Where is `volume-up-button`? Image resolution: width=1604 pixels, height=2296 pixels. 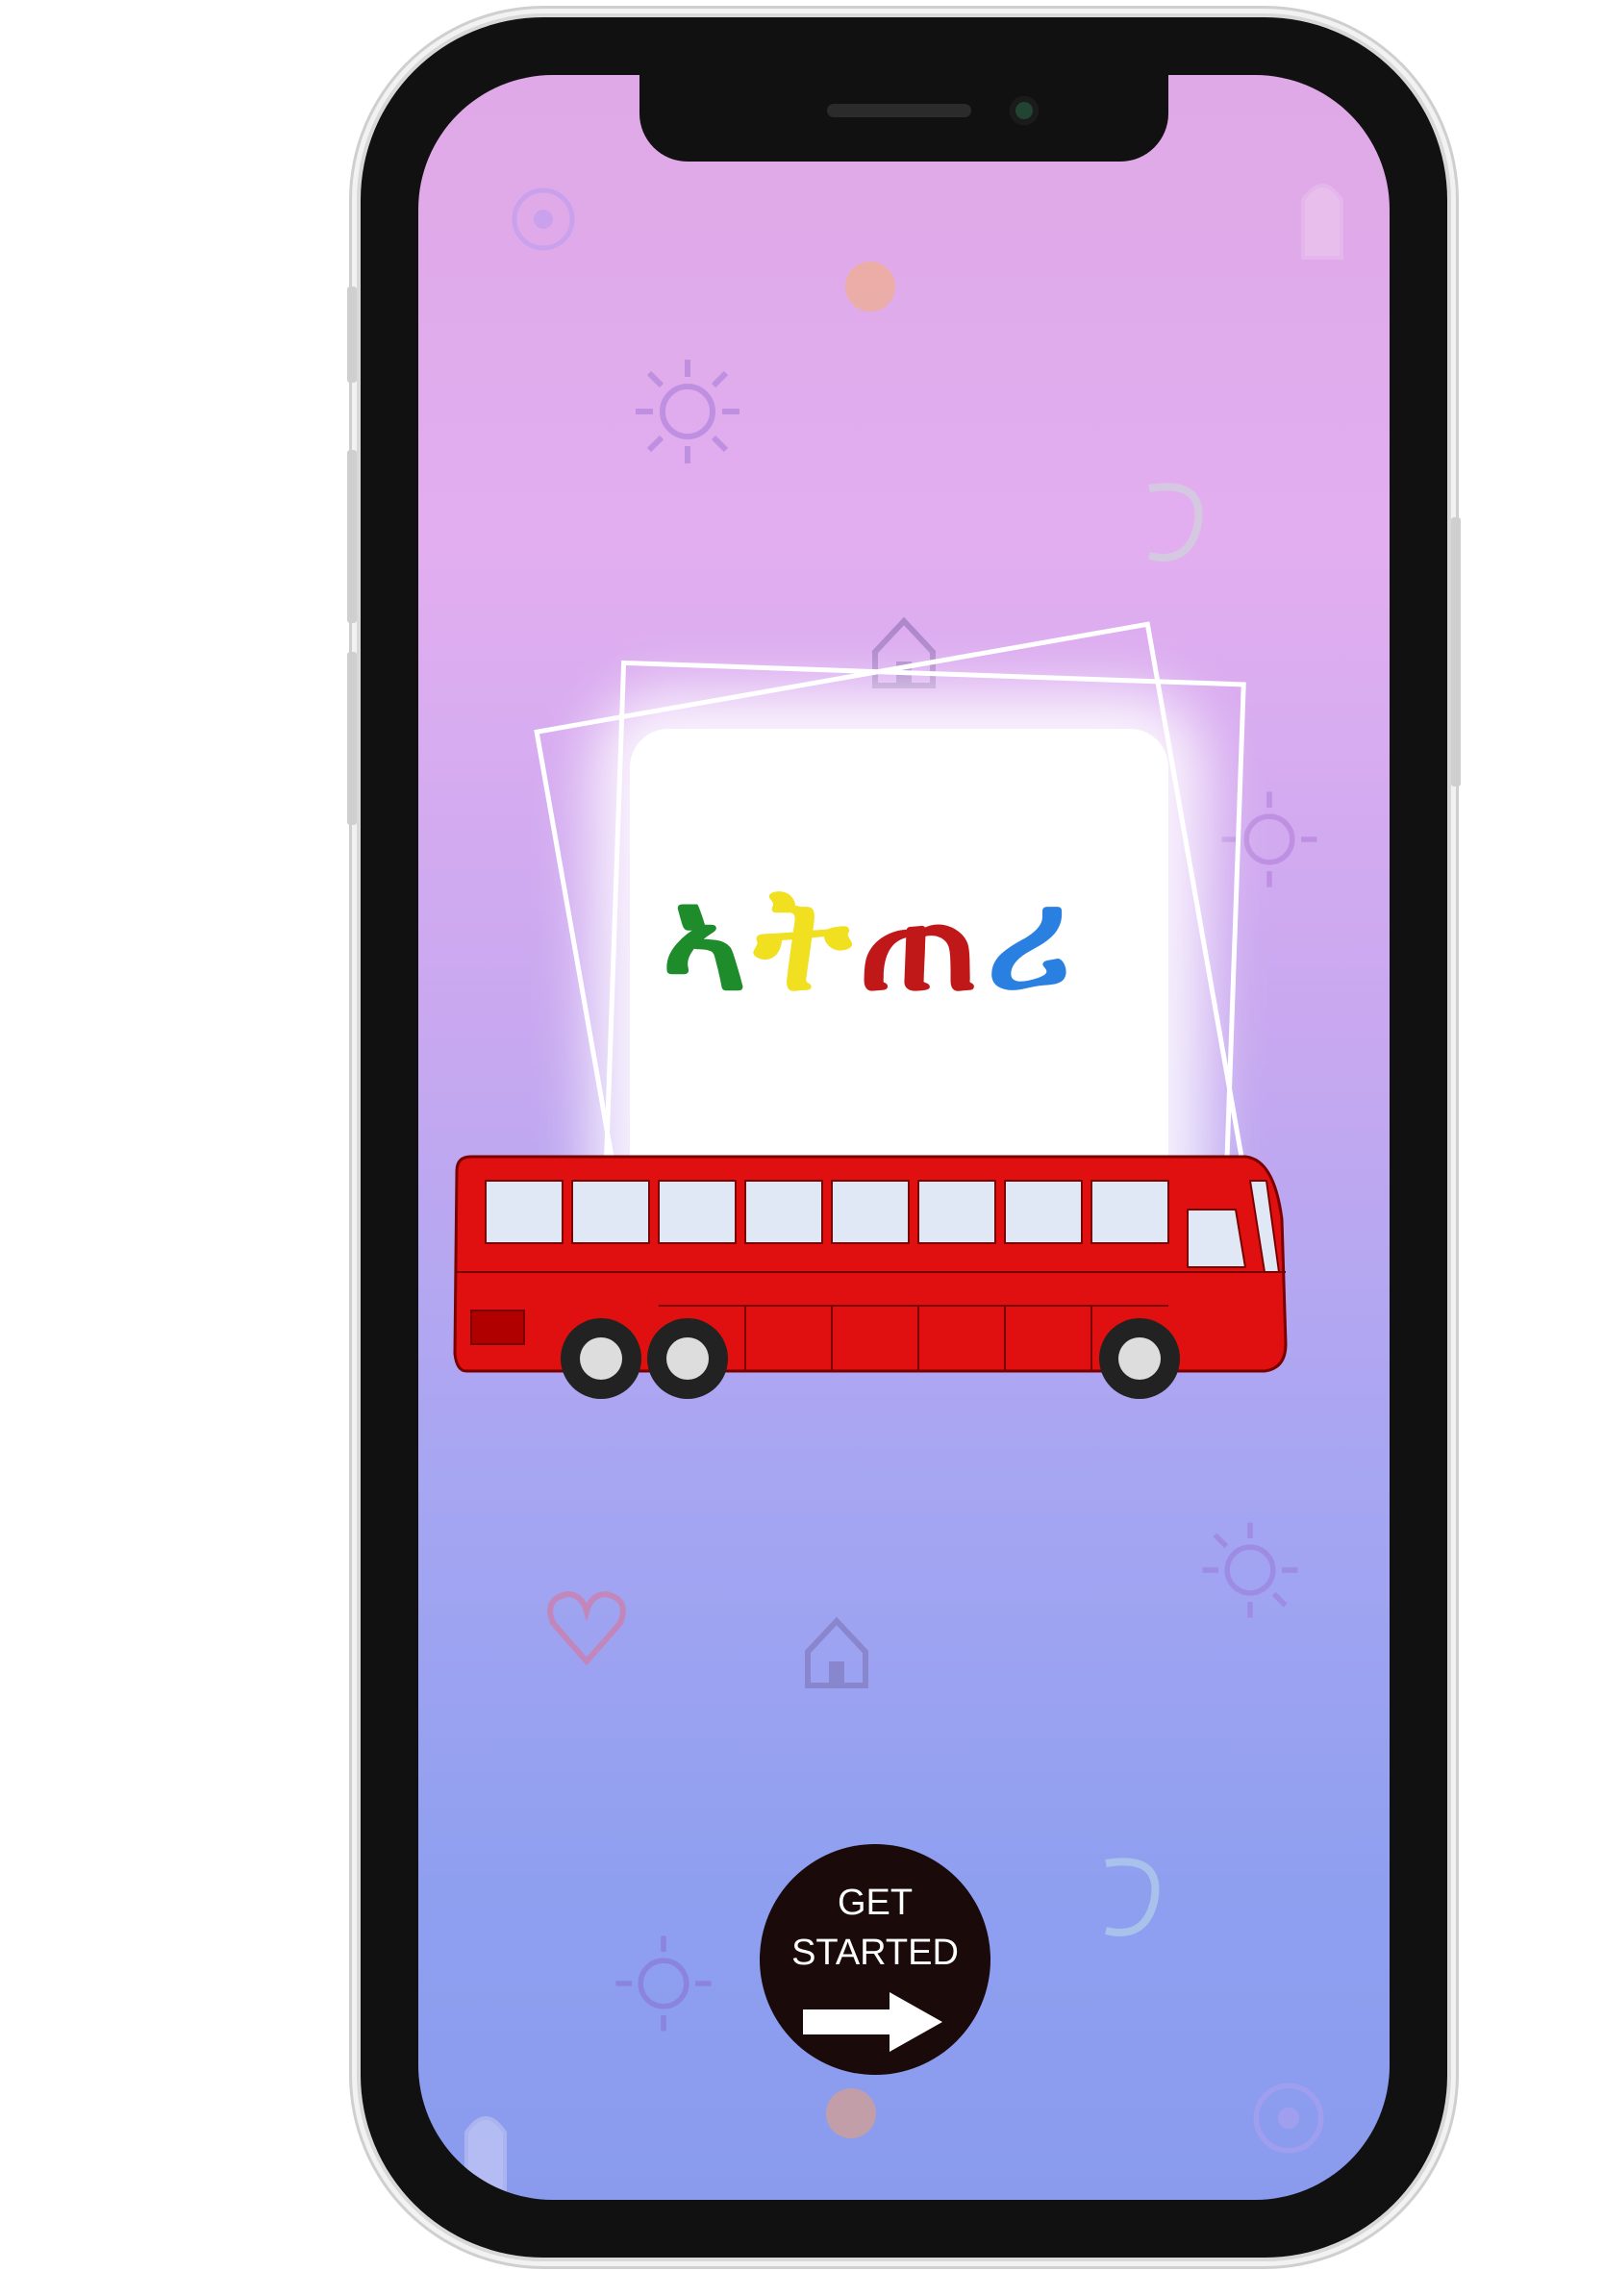 volume-up-button is located at coordinates (352, 536).